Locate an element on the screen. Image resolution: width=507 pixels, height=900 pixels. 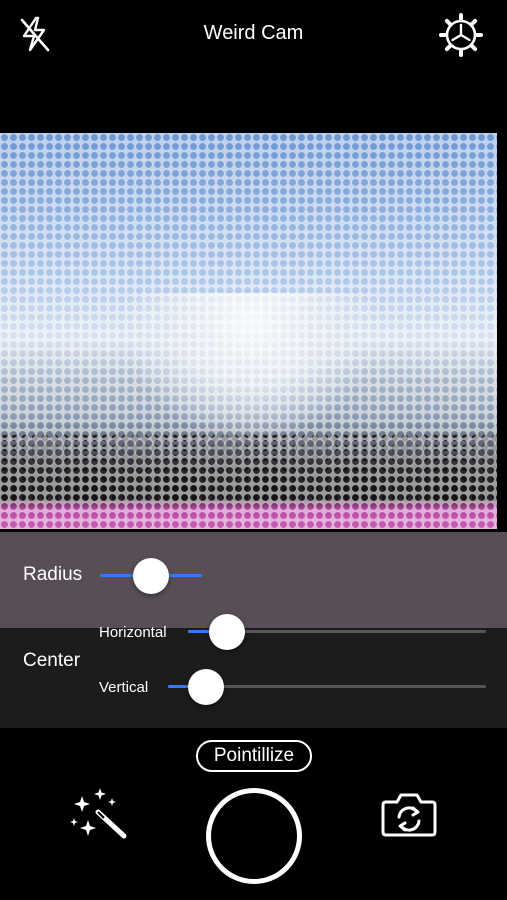
radius-slider is located at coordinates (151, 576).